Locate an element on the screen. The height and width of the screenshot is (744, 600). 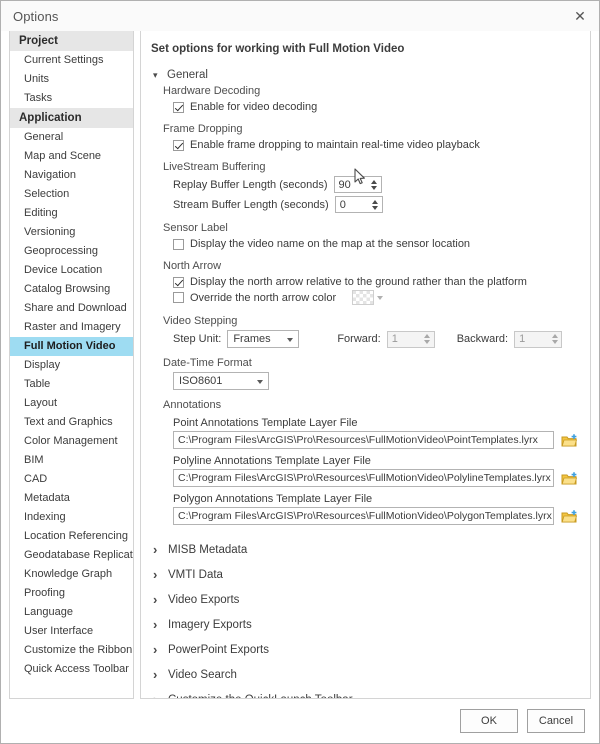
cancel-button: Cancel is located at coordinates (556, 721).